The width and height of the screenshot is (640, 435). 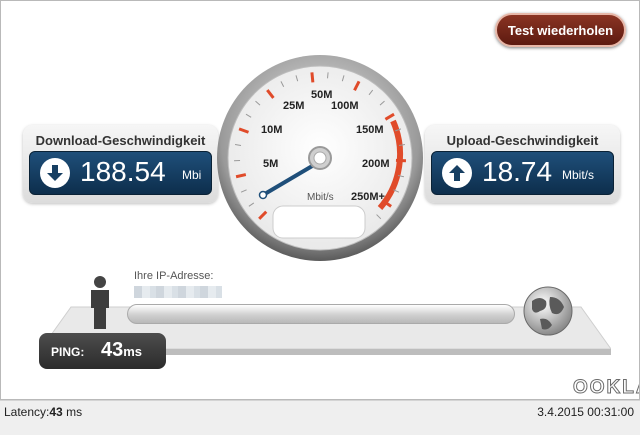 I want to click on upload-readout: 18.74 Mbit/s, so click(x=522, y=173).